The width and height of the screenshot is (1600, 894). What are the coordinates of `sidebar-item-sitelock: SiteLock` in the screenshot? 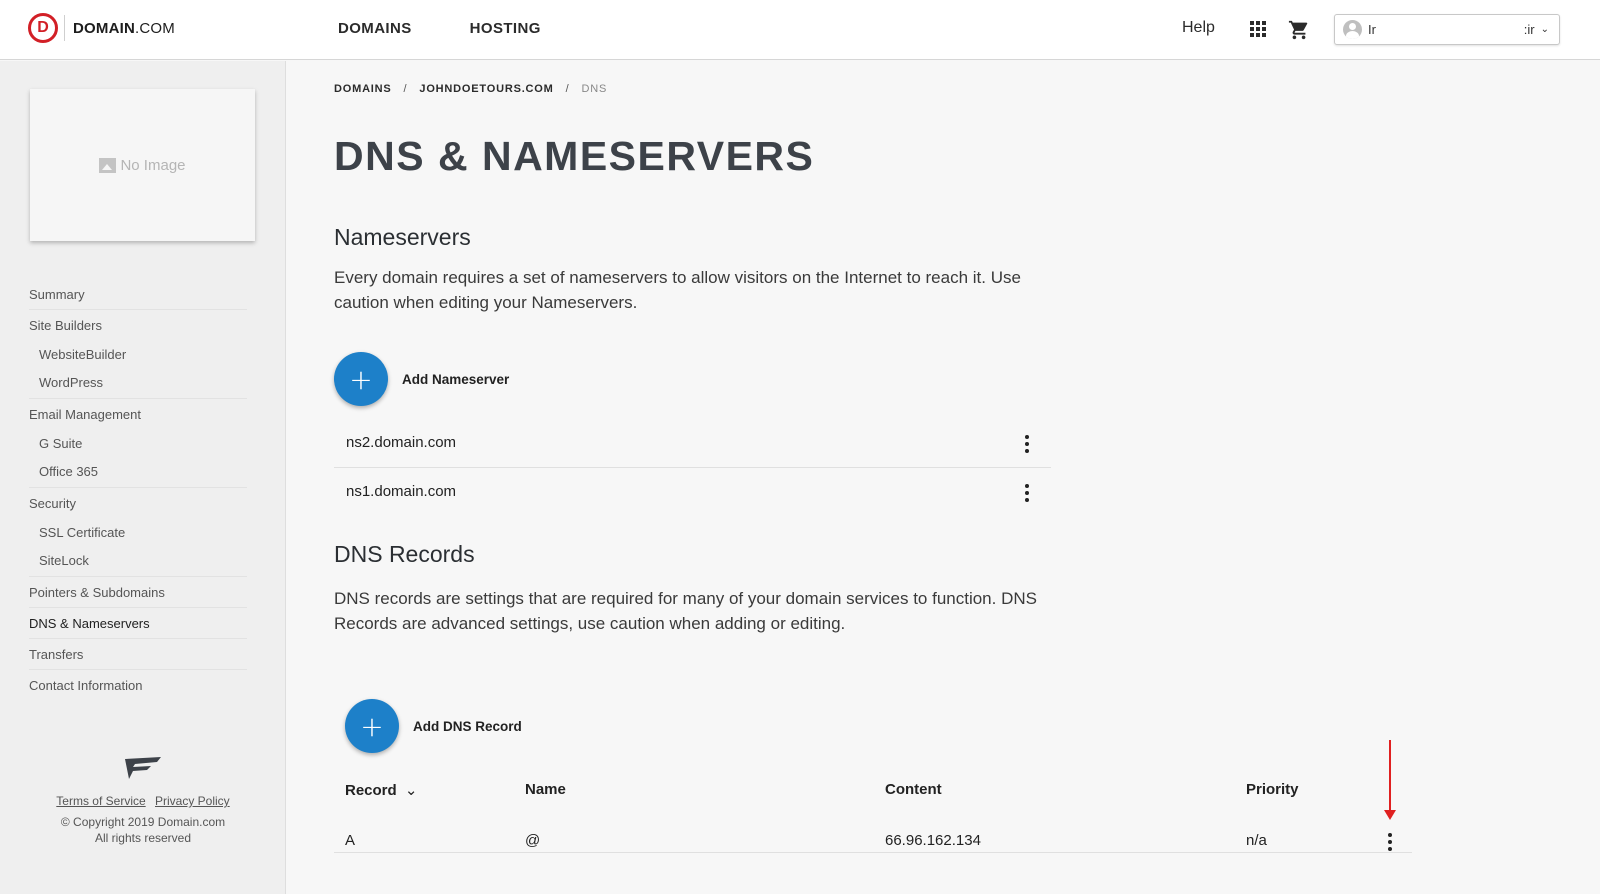 It's located at (138, 562).